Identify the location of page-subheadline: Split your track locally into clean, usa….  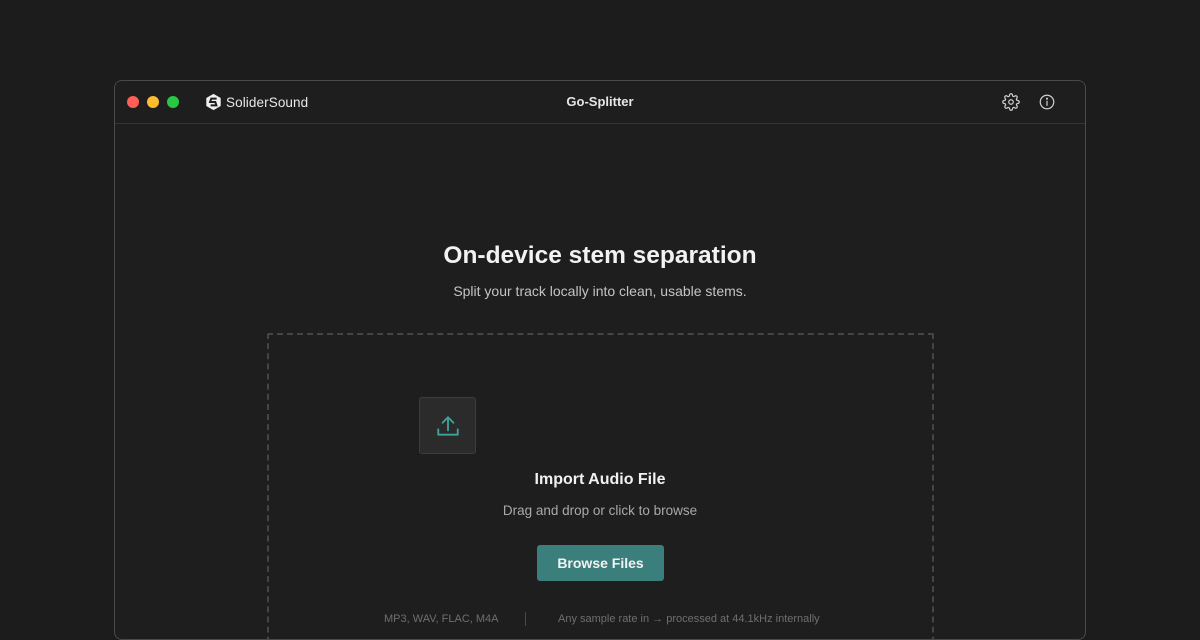
(600, 291).